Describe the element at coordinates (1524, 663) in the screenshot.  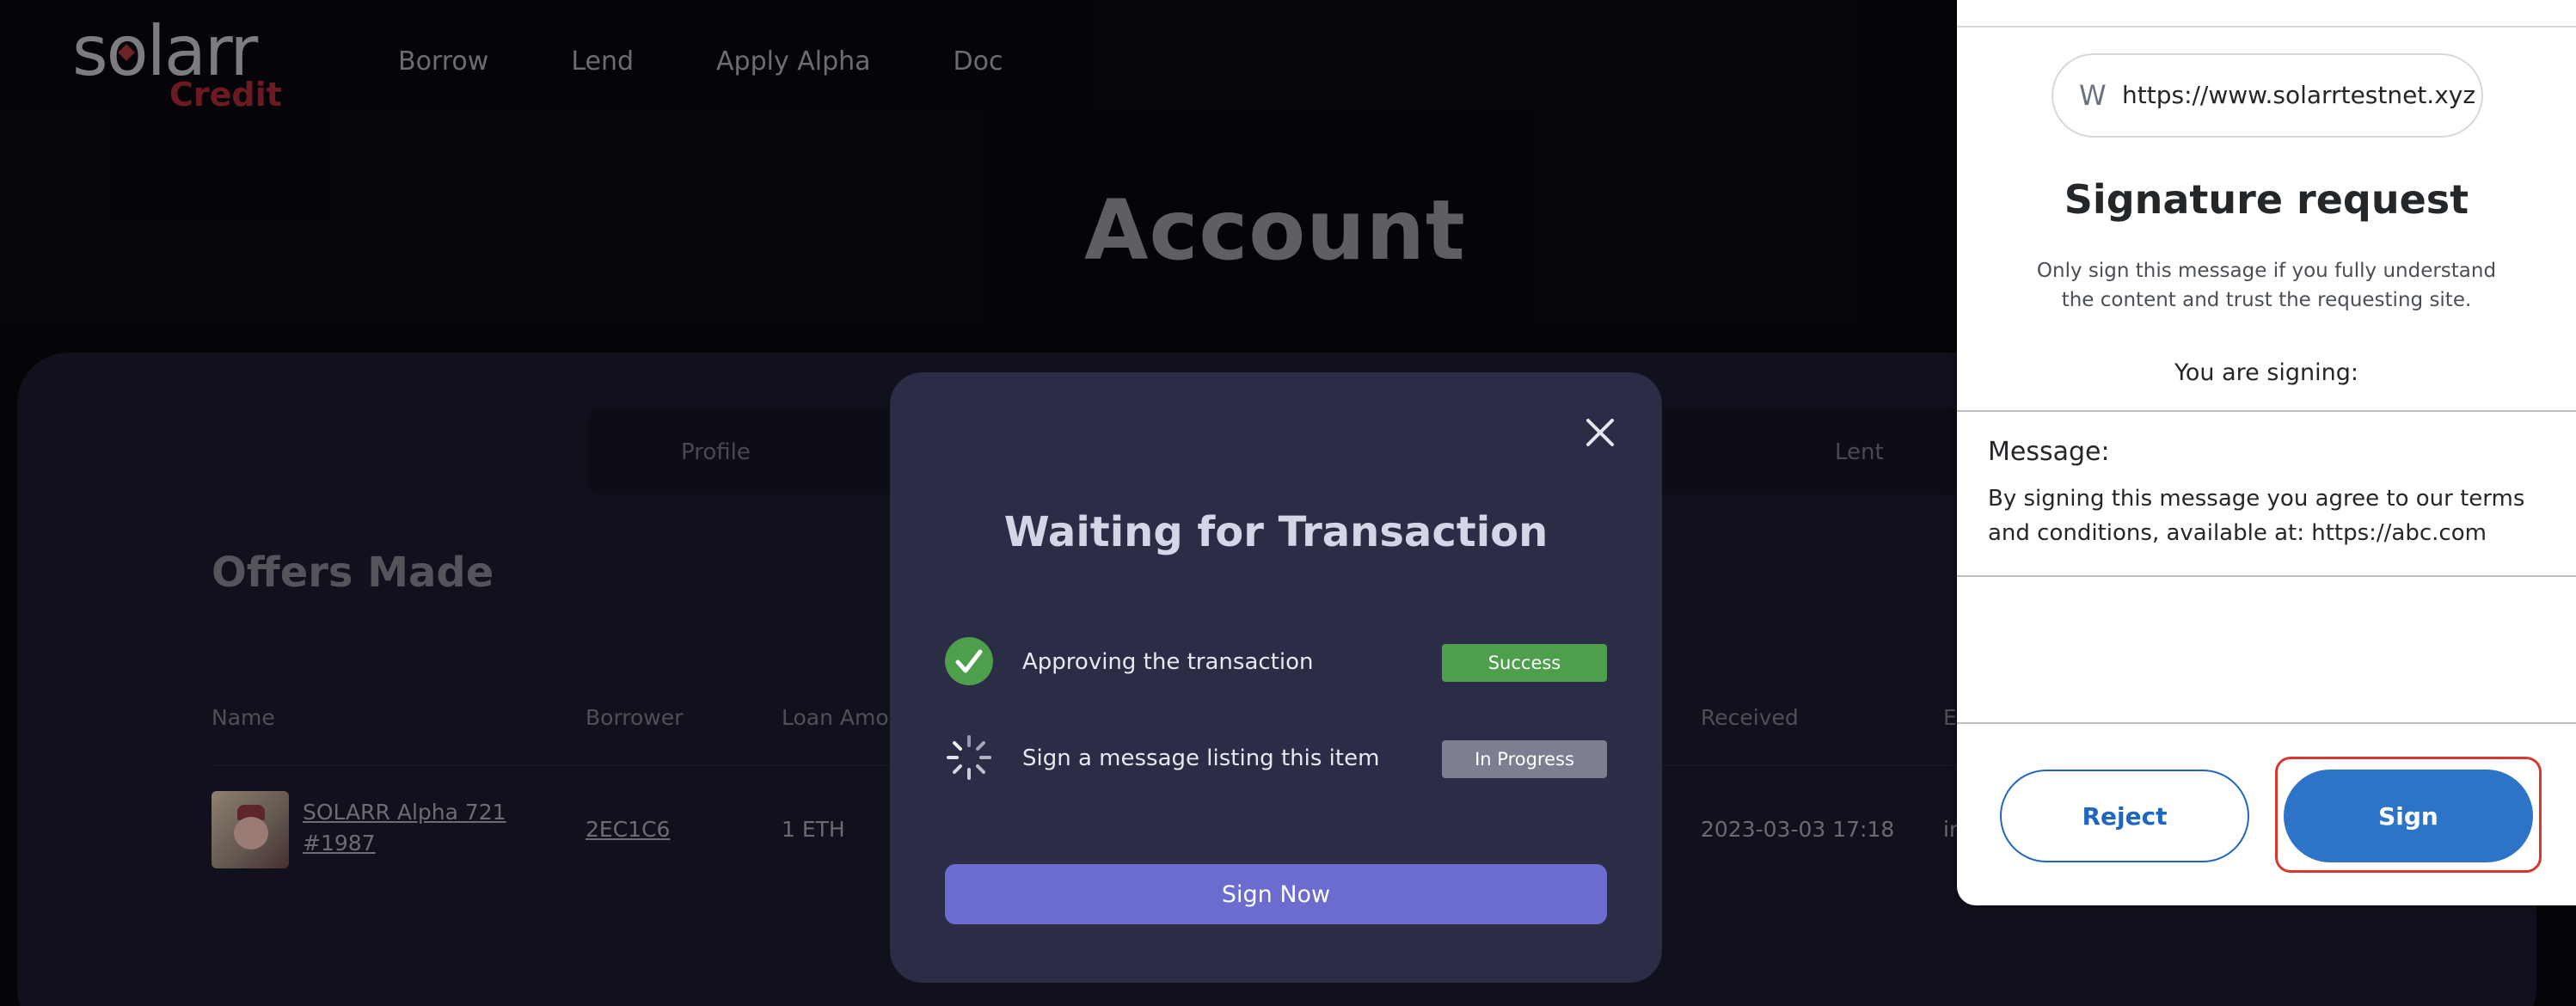
I see `status-badge-success: Success` at that location.